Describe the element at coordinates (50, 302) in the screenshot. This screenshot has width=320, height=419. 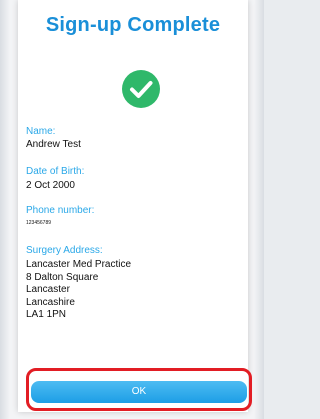
I see `address-line: Lancashire` at that location.